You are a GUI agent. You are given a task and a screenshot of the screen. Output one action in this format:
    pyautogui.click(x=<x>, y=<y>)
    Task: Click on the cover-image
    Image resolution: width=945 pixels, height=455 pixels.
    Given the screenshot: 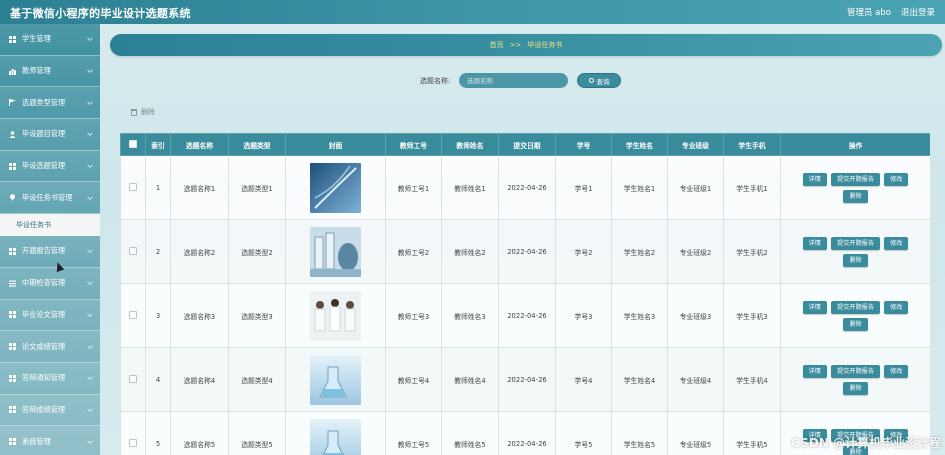 What is the action you would take?
    pyautogui.click(x=335, y=251)
    